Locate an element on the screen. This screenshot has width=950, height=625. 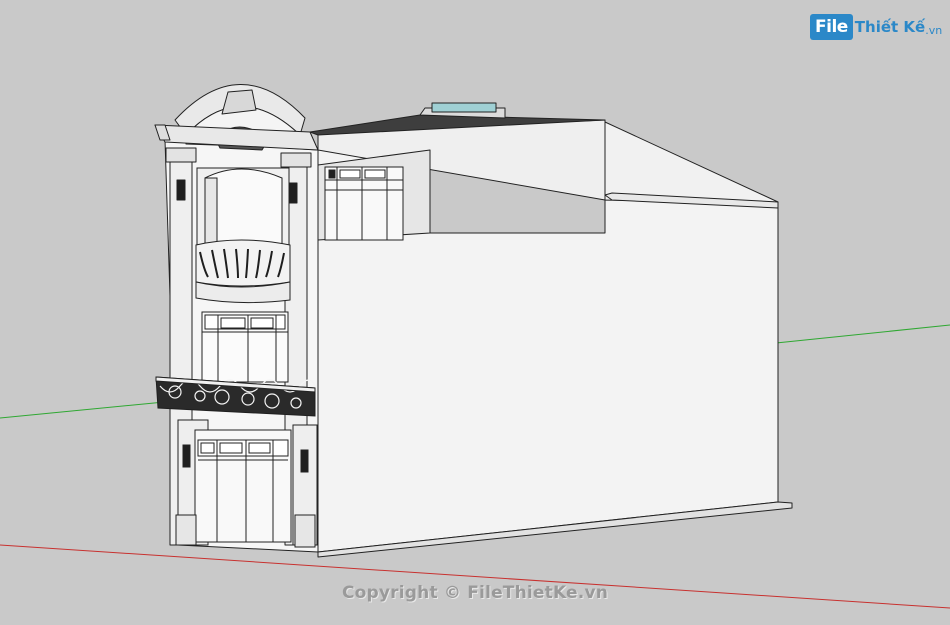
ground-floor-door is located at coordinates (246, 483).